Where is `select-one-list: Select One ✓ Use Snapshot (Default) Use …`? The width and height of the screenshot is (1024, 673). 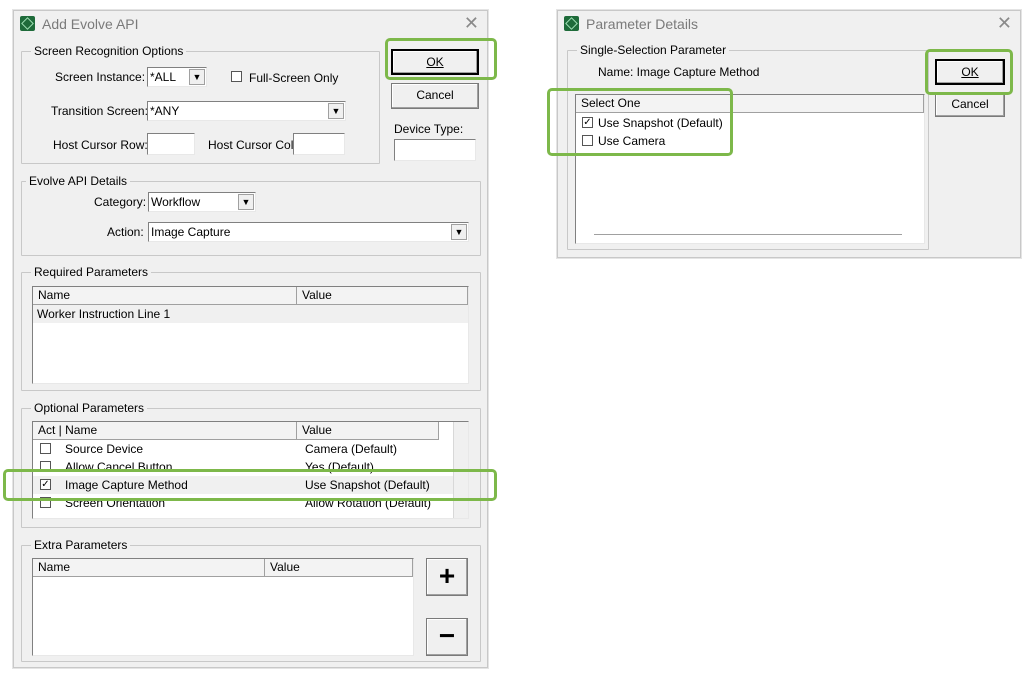 select-one-list: Select One ✓ Use Snapshot (Default) Use … is located at coordinates (750, 169).